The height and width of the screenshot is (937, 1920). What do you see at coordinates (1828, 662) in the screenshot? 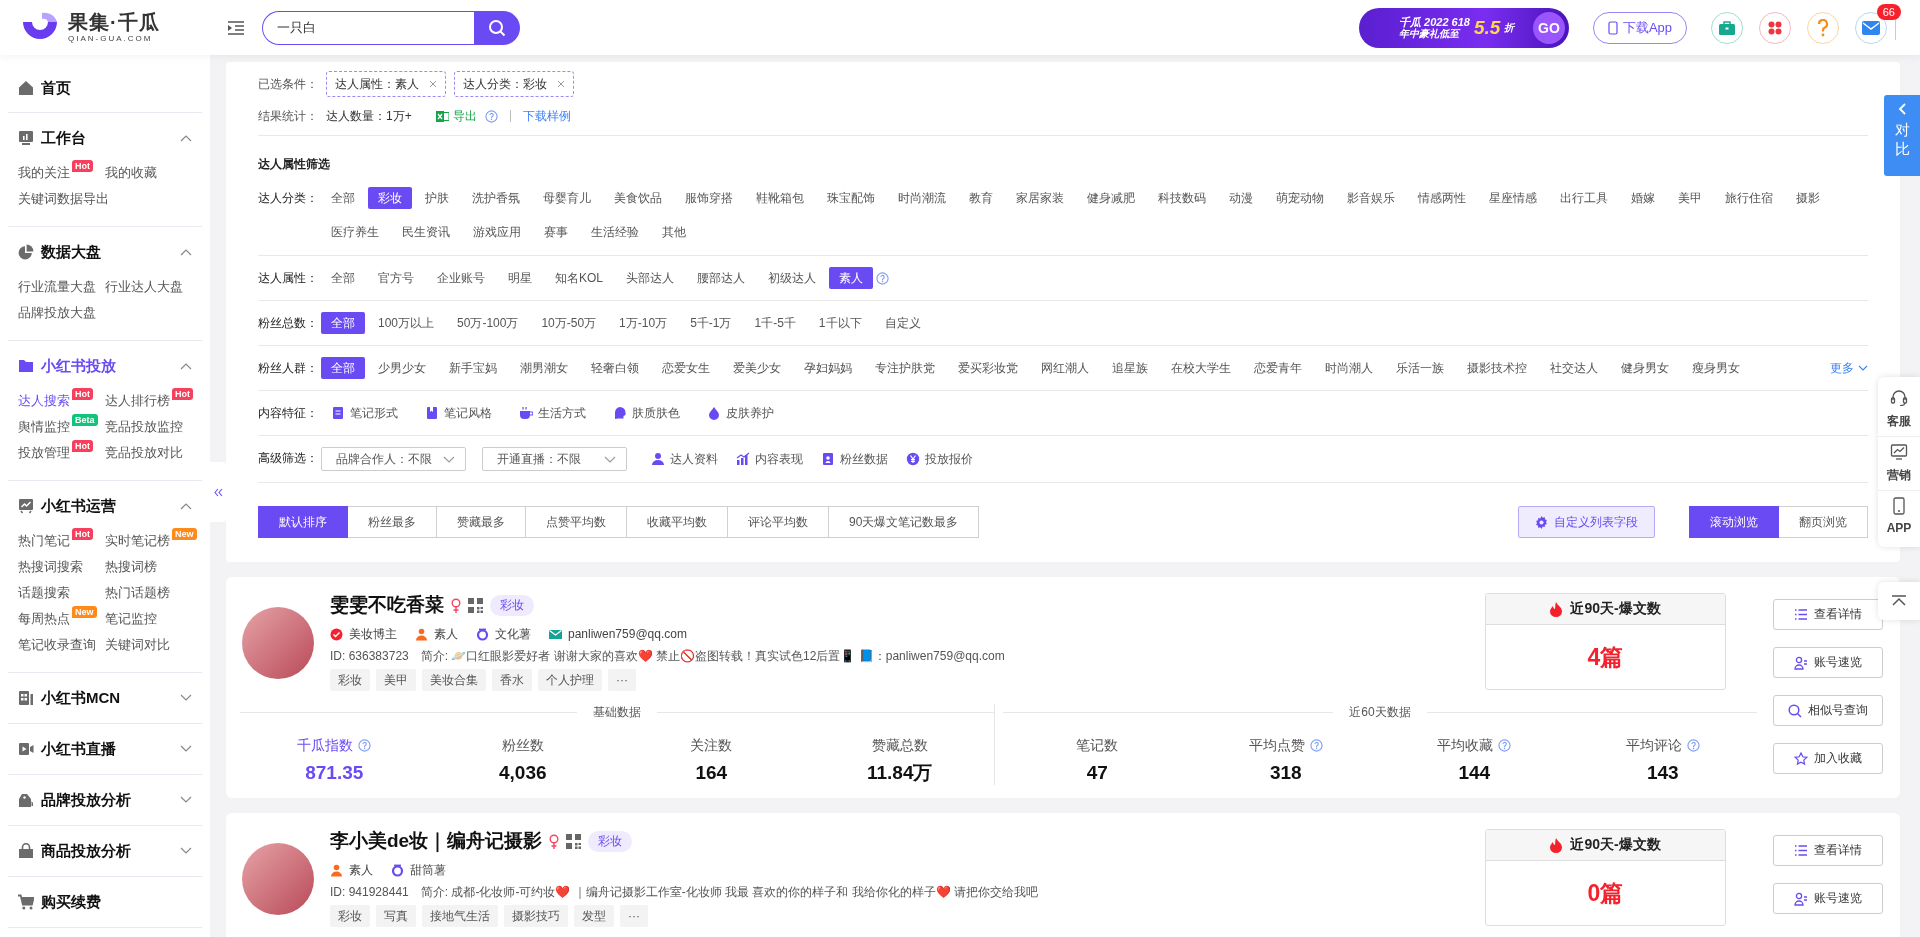
I see `action-button: 账号速览` at bounding box center [1828, 662].